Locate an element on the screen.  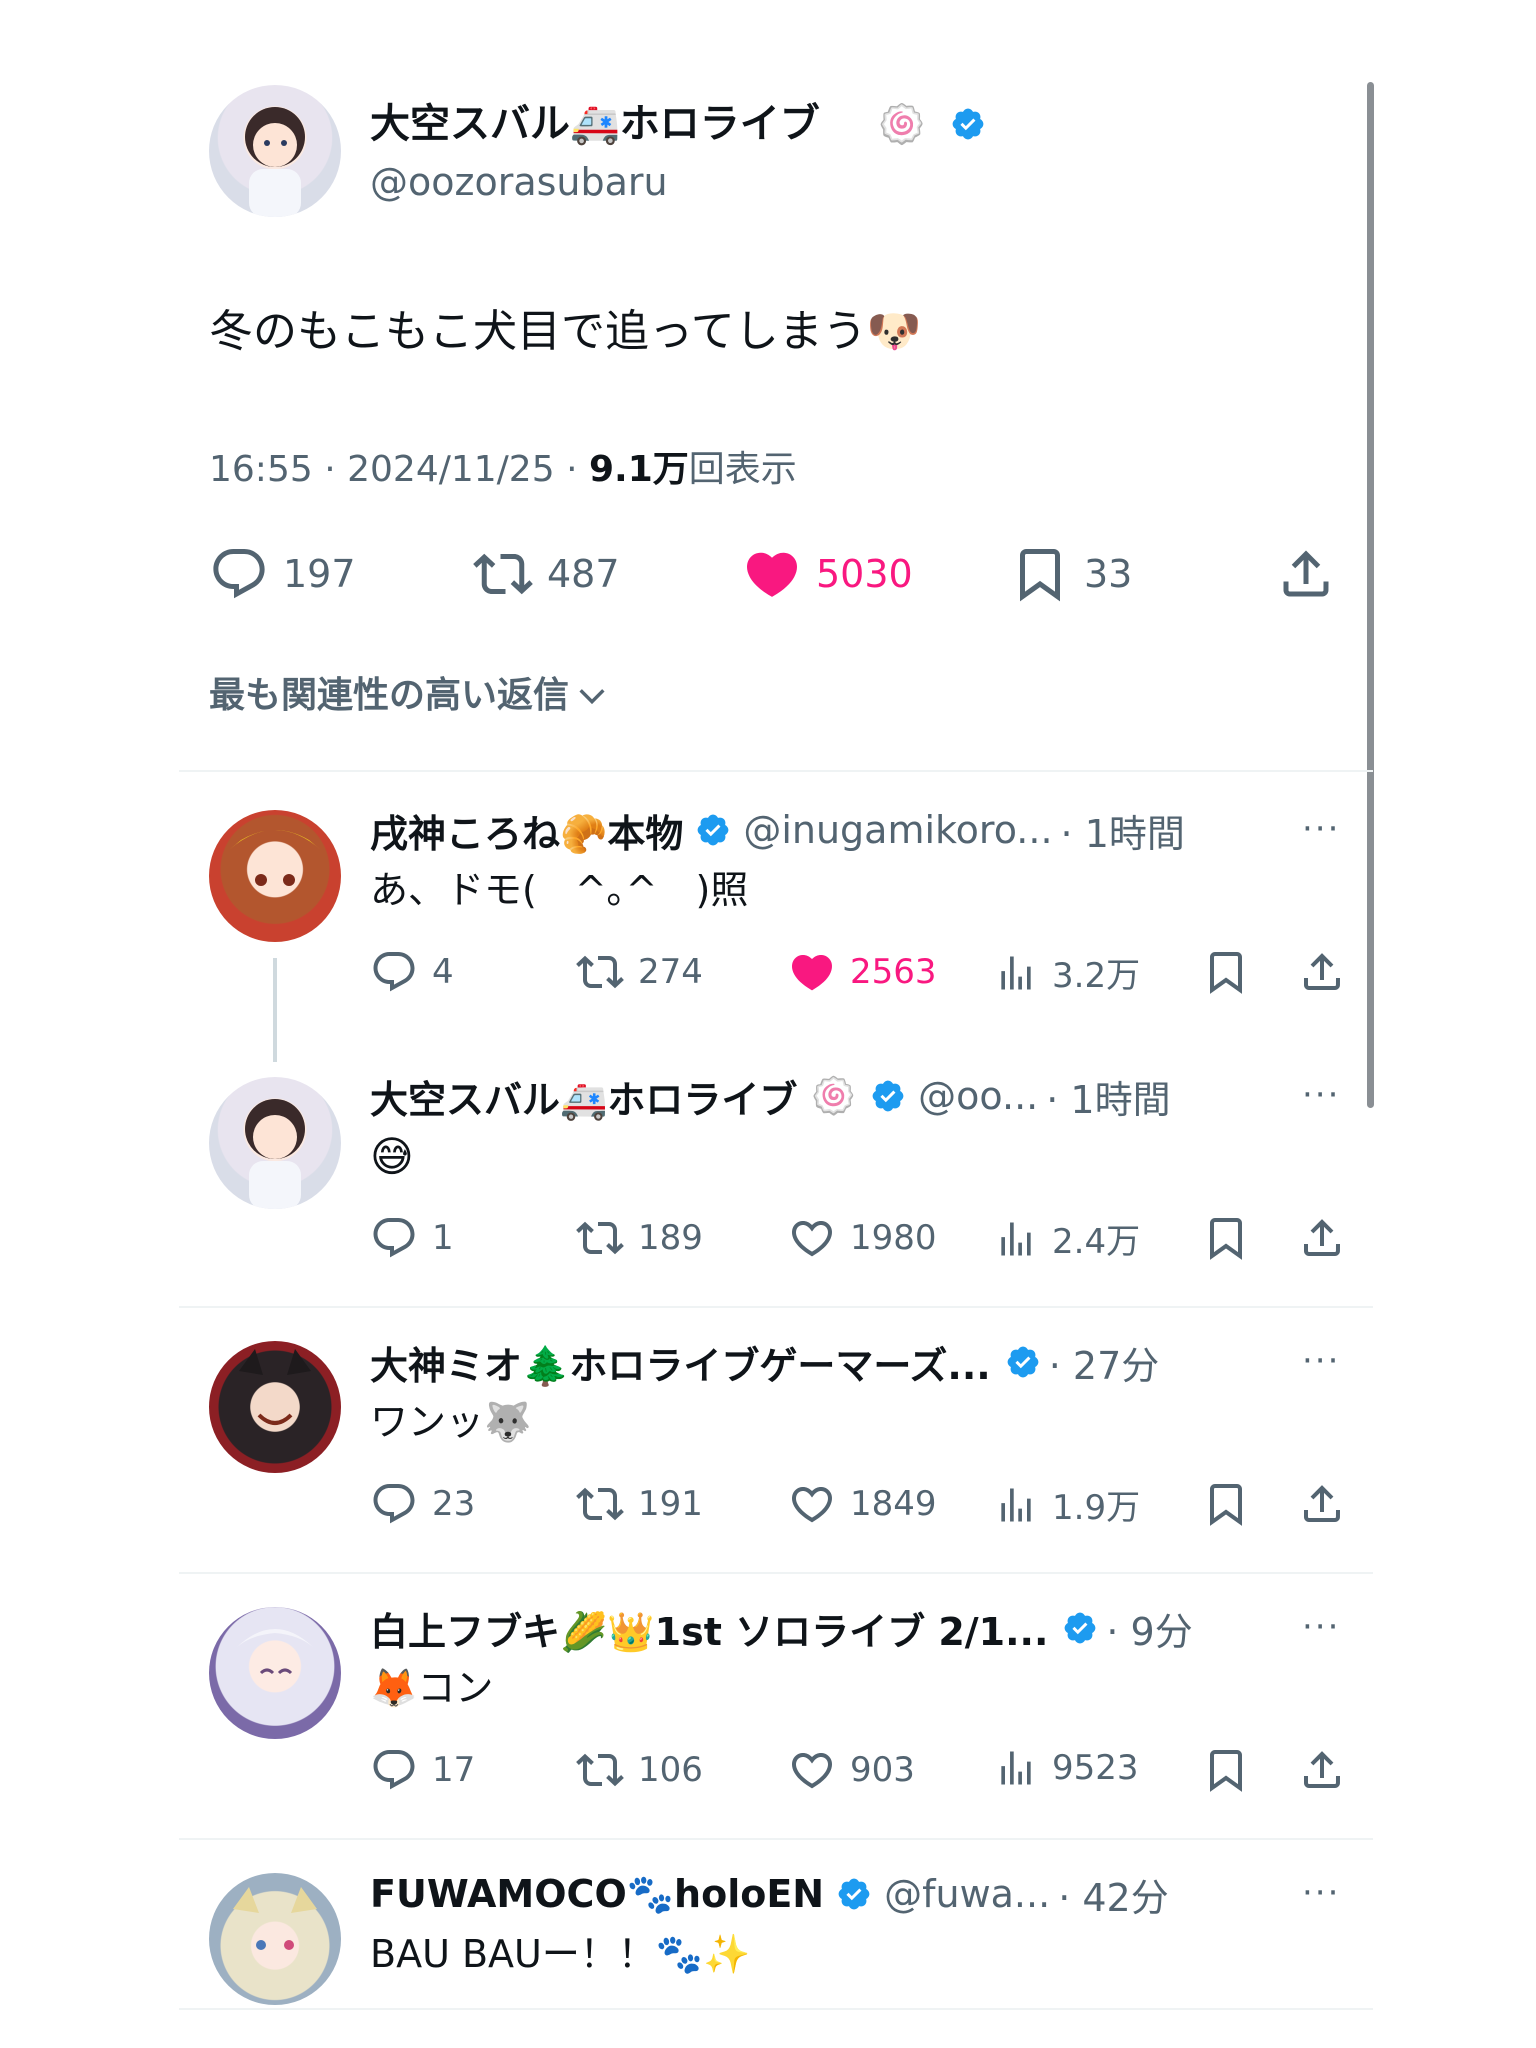
repost-button: 106 is located at coordinates (639, 1770).